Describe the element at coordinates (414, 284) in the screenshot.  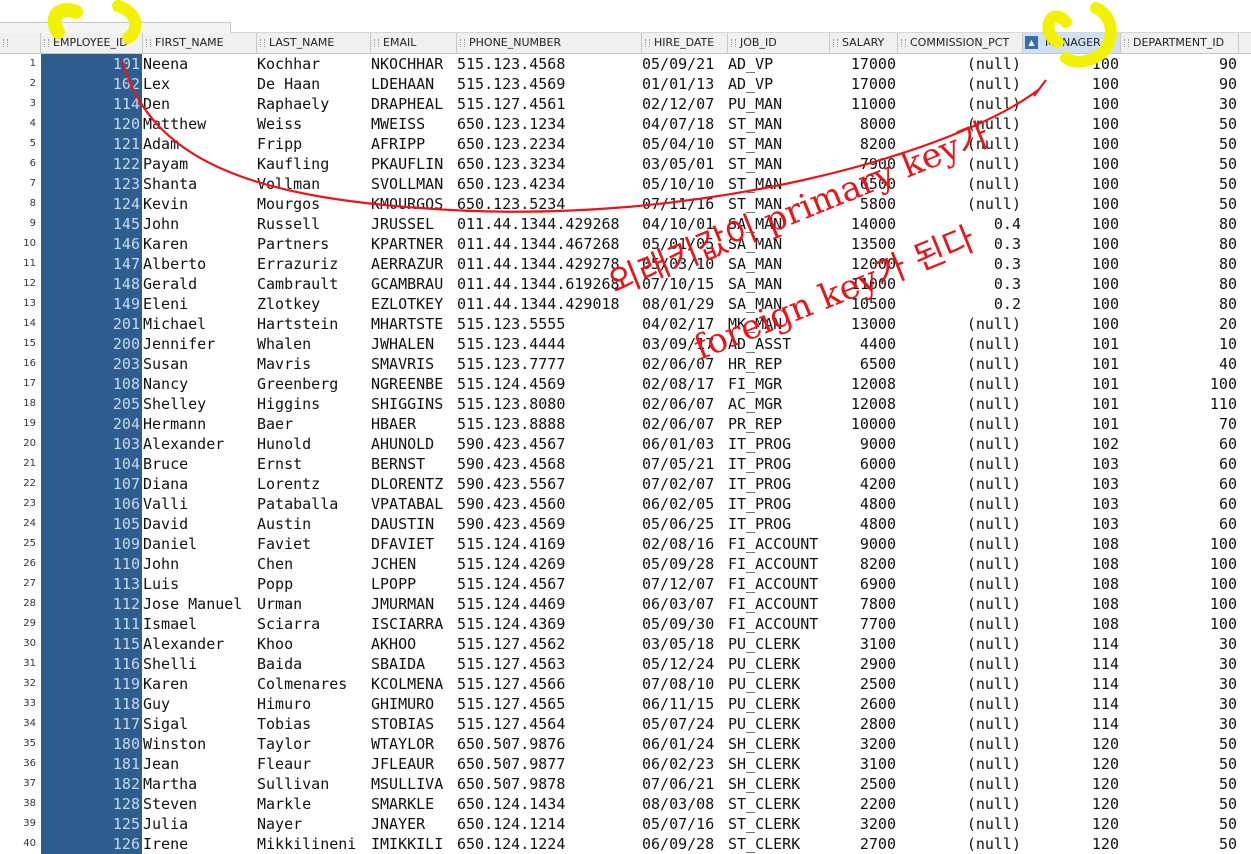
I see `cell-email: GCAMBRAU` at that location.